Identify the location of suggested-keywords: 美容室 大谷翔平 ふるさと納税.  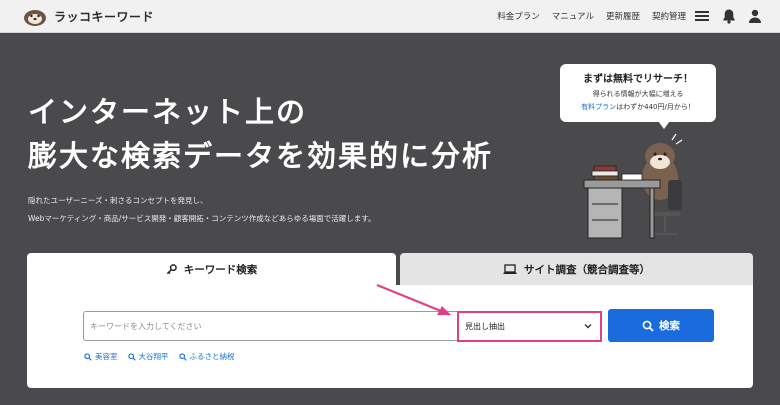
(159, 356).